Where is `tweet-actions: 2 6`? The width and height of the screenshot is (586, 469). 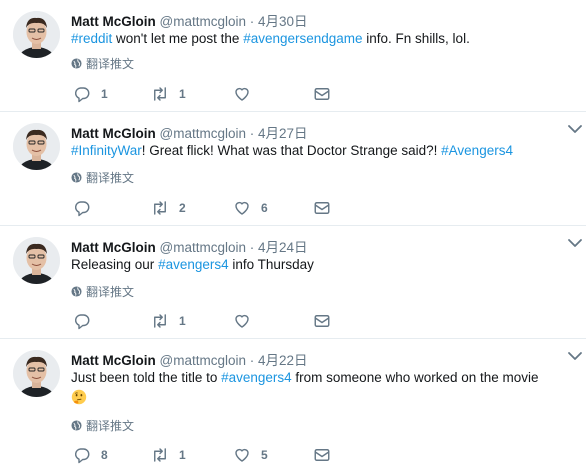
tweet-actions: 2 6 is located at coordinates (206, 208).